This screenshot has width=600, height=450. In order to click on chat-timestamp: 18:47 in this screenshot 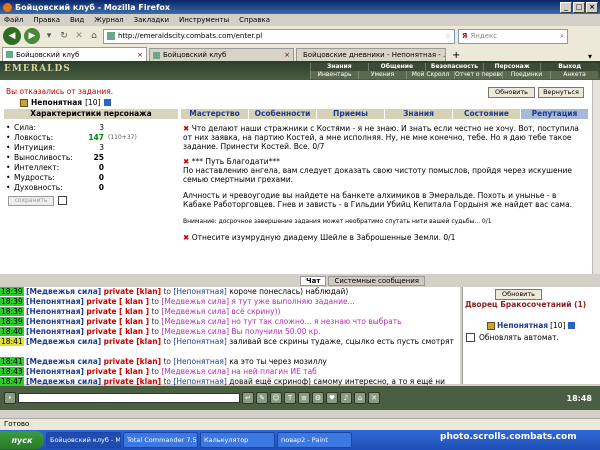, I will do `click(12, 381)`.